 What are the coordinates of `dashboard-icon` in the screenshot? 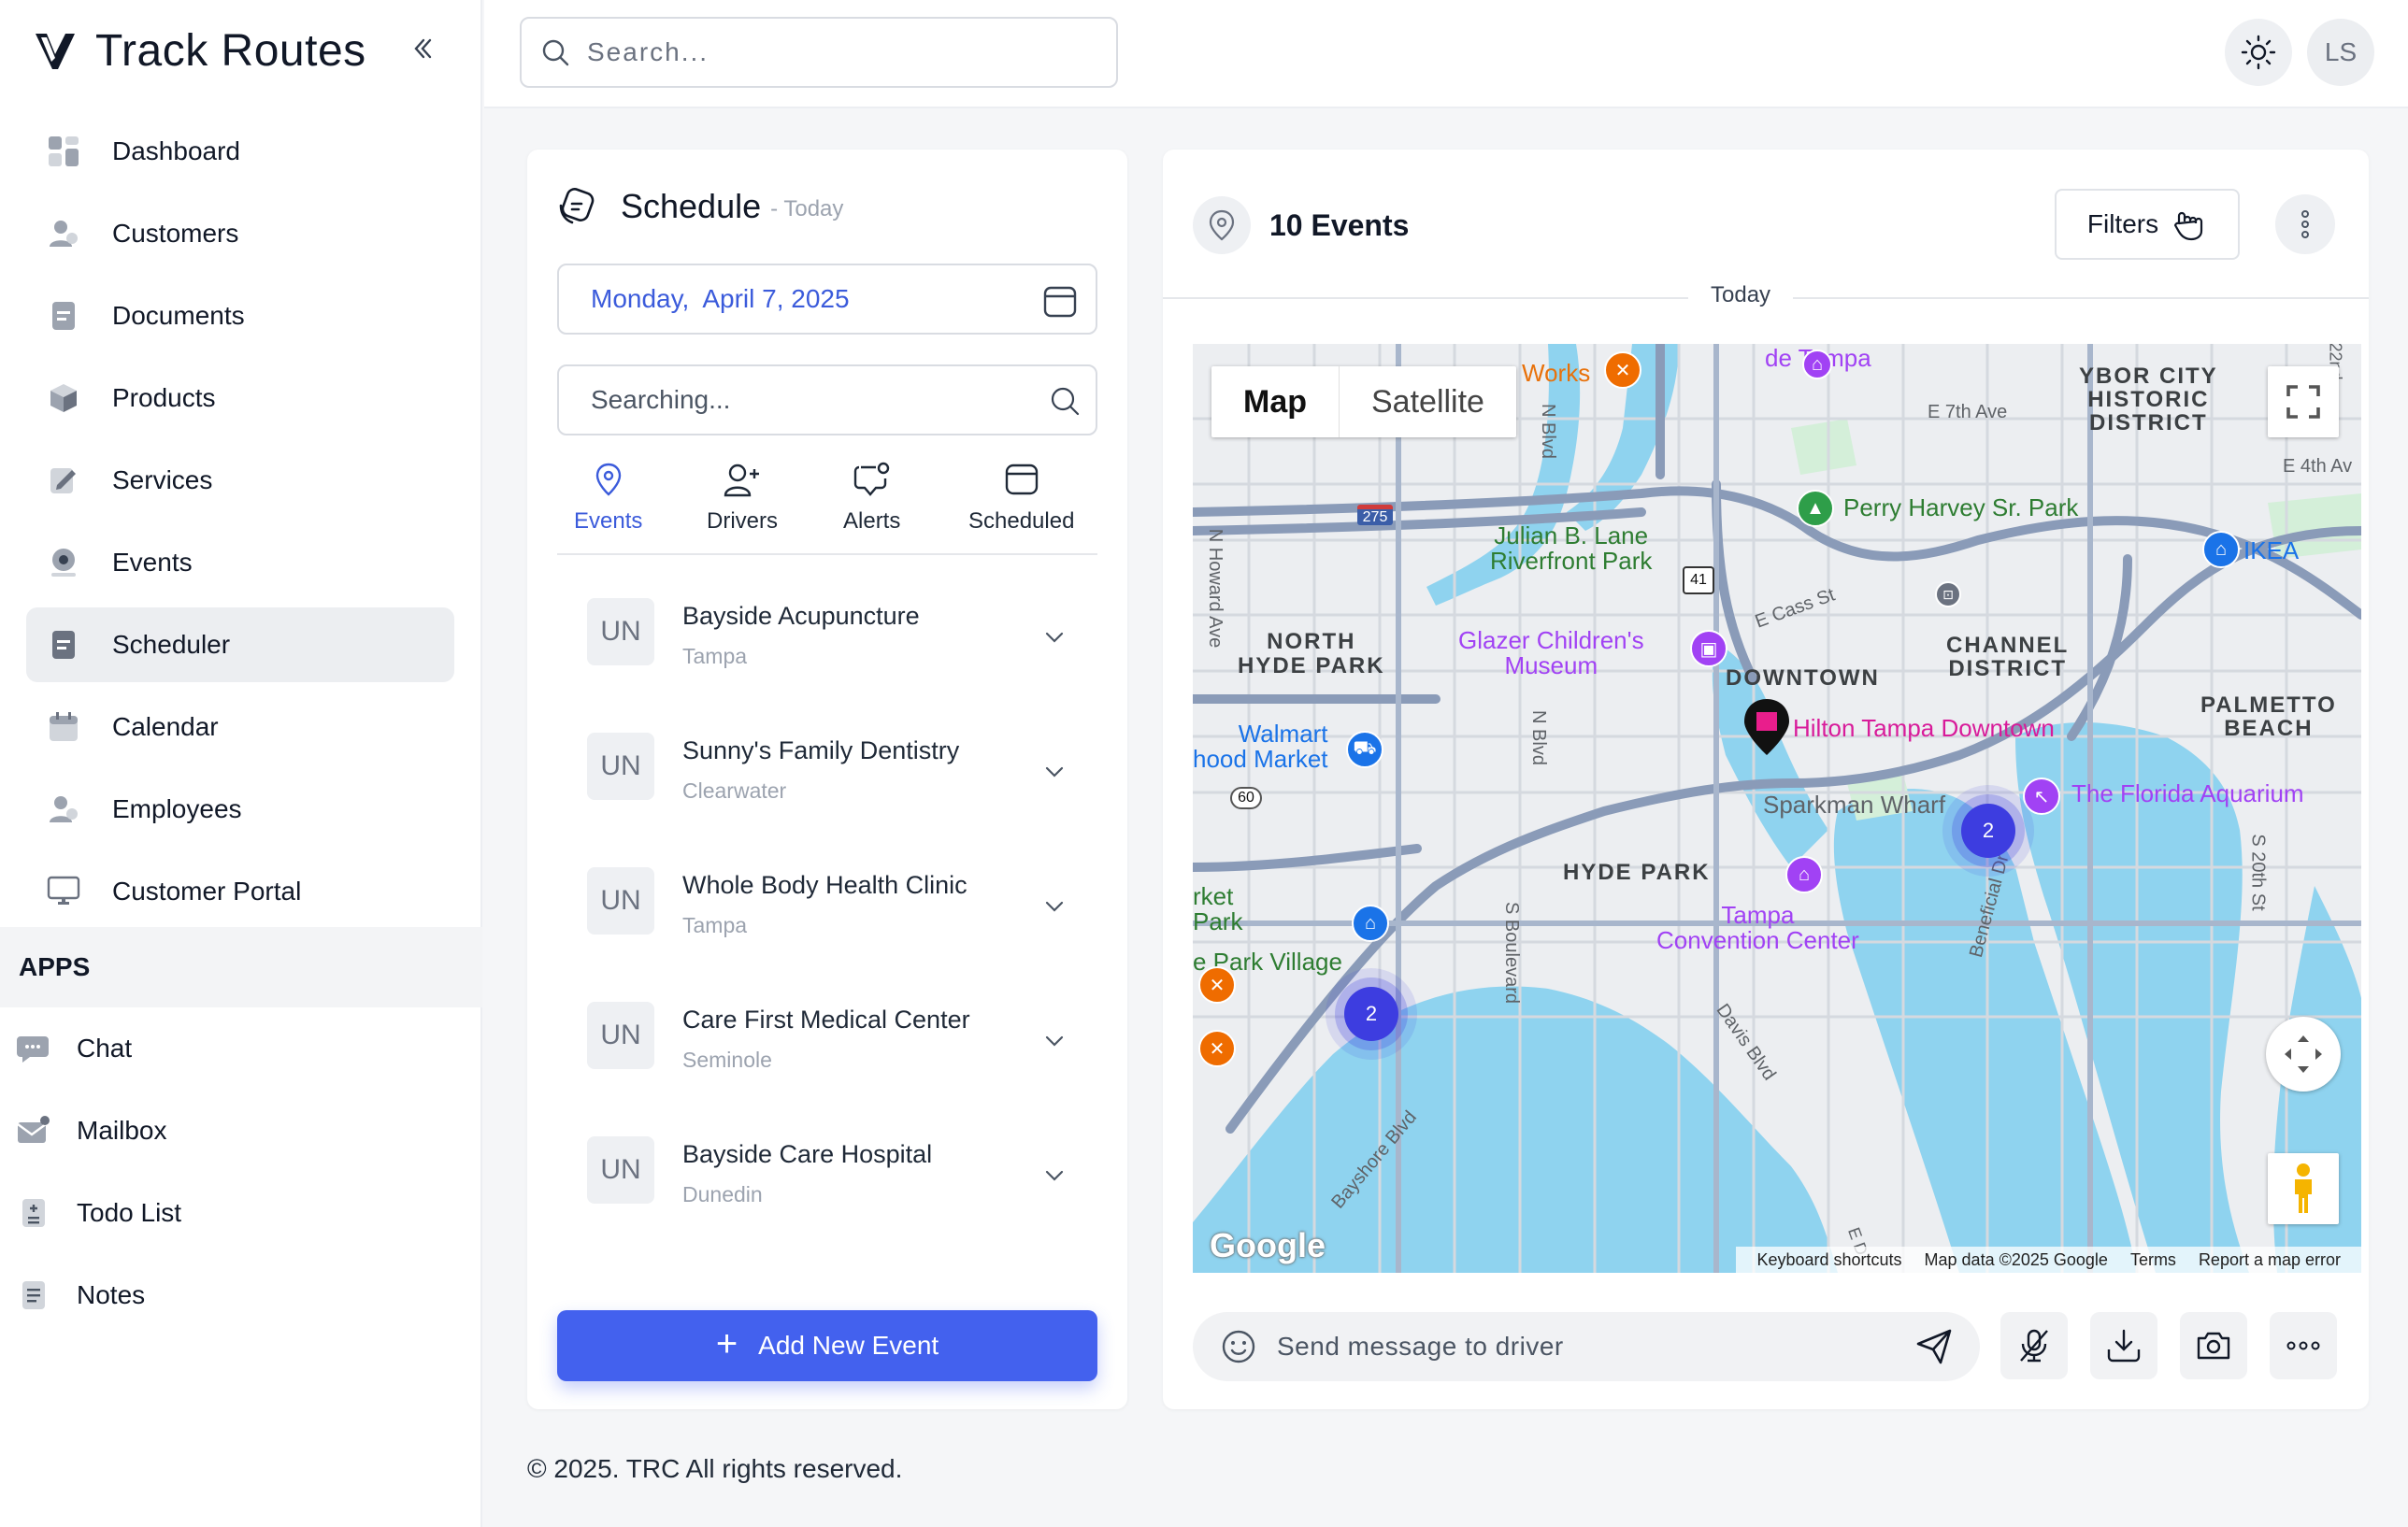 It's located at (63, 151).